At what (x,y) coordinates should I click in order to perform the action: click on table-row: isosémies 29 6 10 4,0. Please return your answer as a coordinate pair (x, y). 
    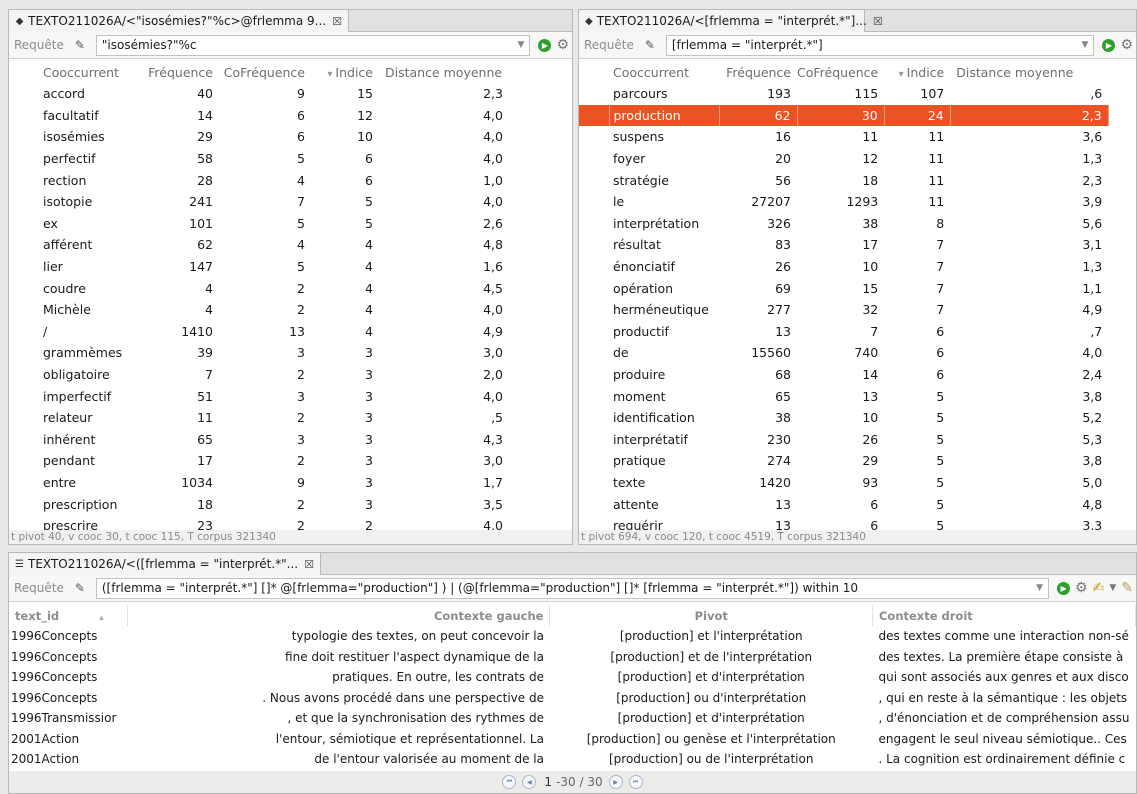
    Looking at the image, I should click on (259, 137).